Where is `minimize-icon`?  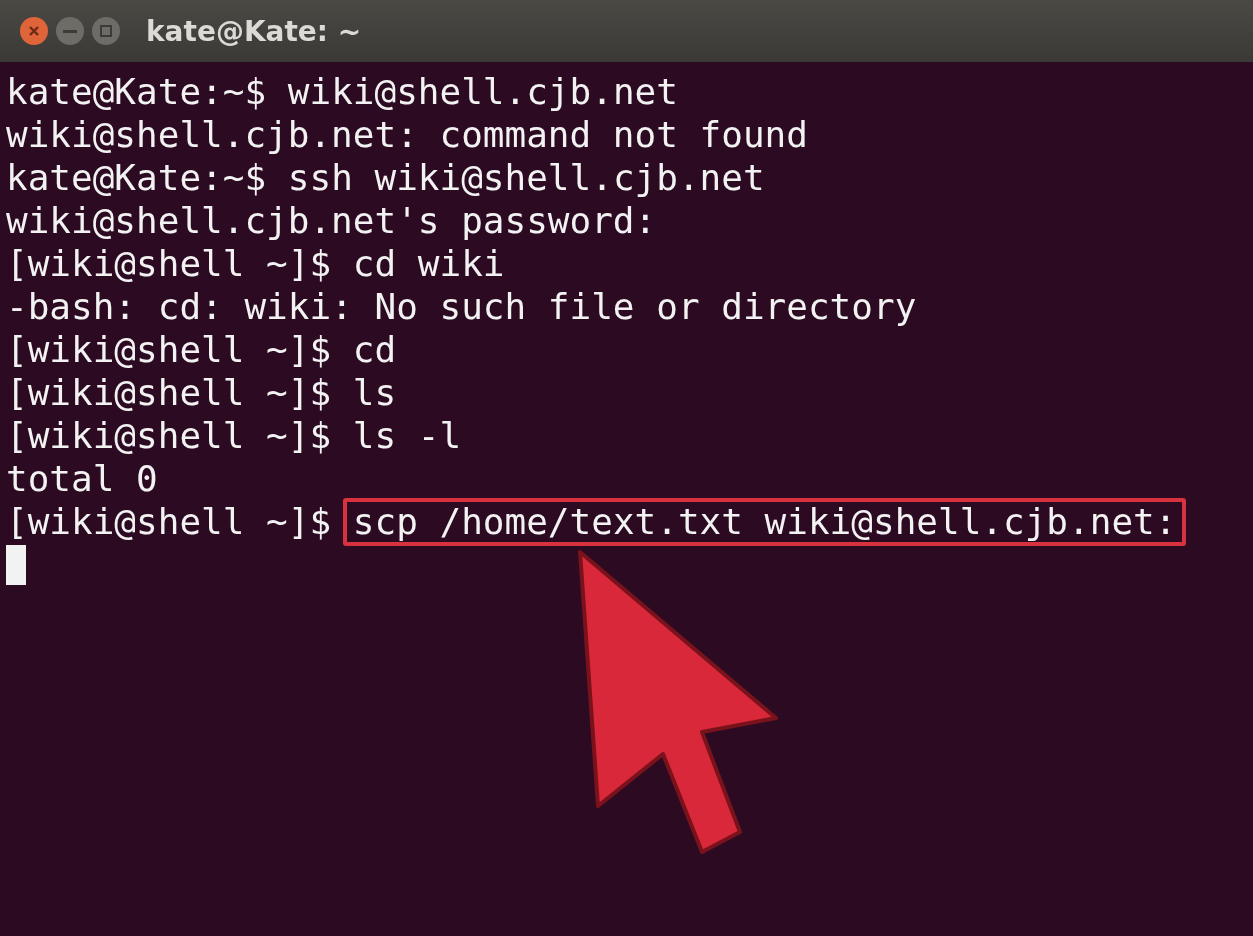
minimize-icon is located at coordinates (70, 31).